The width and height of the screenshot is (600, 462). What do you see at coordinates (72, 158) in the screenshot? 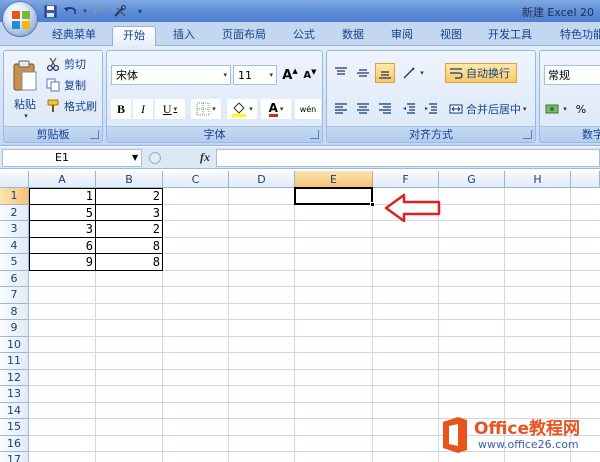
I see `name-box: E1` at bounding box center [72, 158].